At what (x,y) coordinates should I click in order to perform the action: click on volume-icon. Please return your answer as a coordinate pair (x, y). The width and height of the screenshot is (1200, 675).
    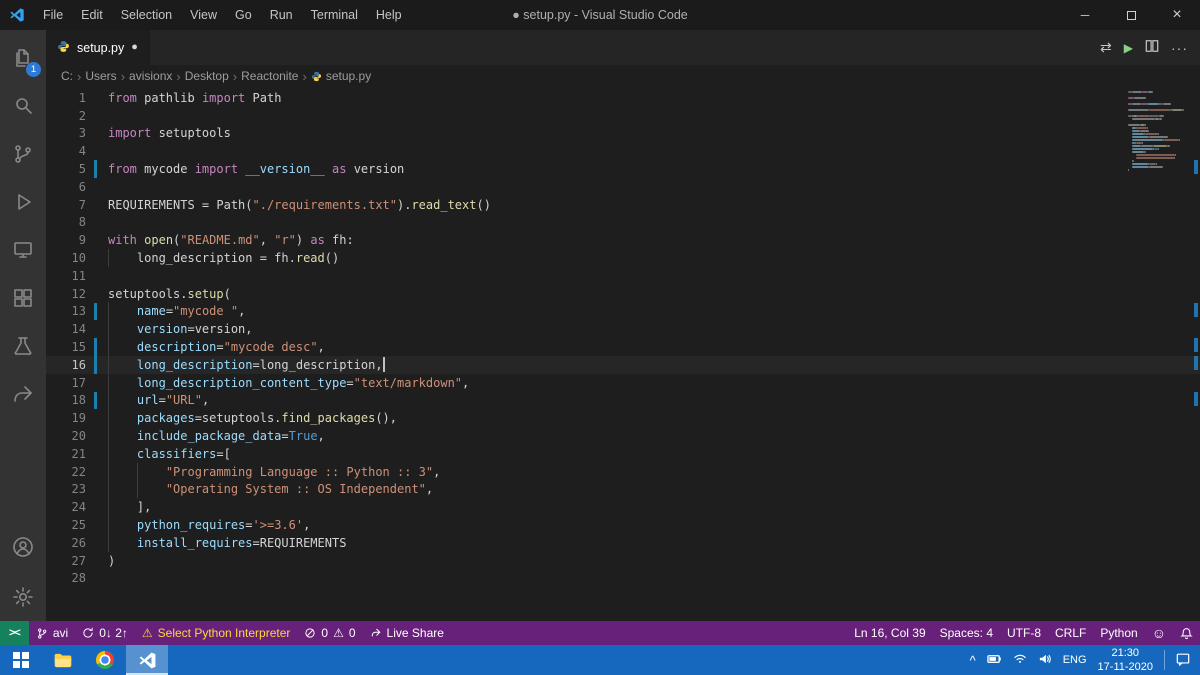
    Looking at the image, I should click on (1045, 660).